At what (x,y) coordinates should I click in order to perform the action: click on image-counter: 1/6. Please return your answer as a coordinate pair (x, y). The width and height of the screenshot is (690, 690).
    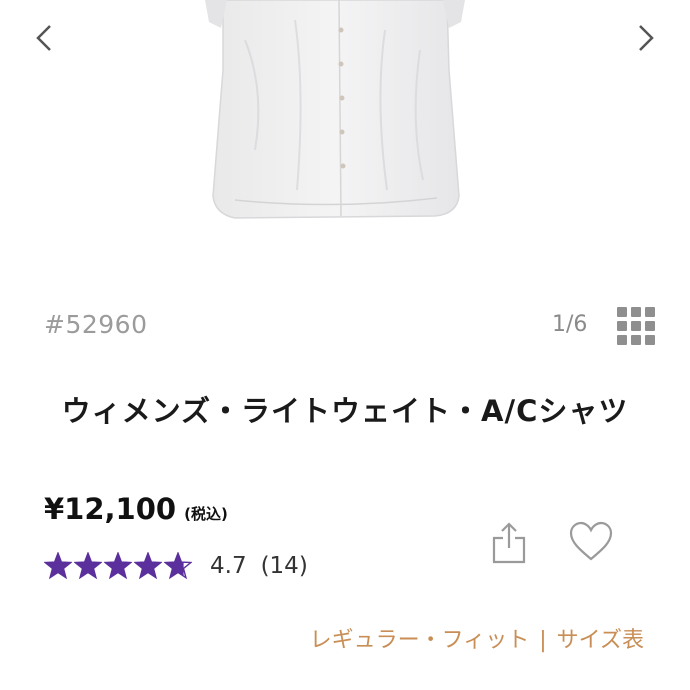
    Looking at the image, I should click on (570, 324).